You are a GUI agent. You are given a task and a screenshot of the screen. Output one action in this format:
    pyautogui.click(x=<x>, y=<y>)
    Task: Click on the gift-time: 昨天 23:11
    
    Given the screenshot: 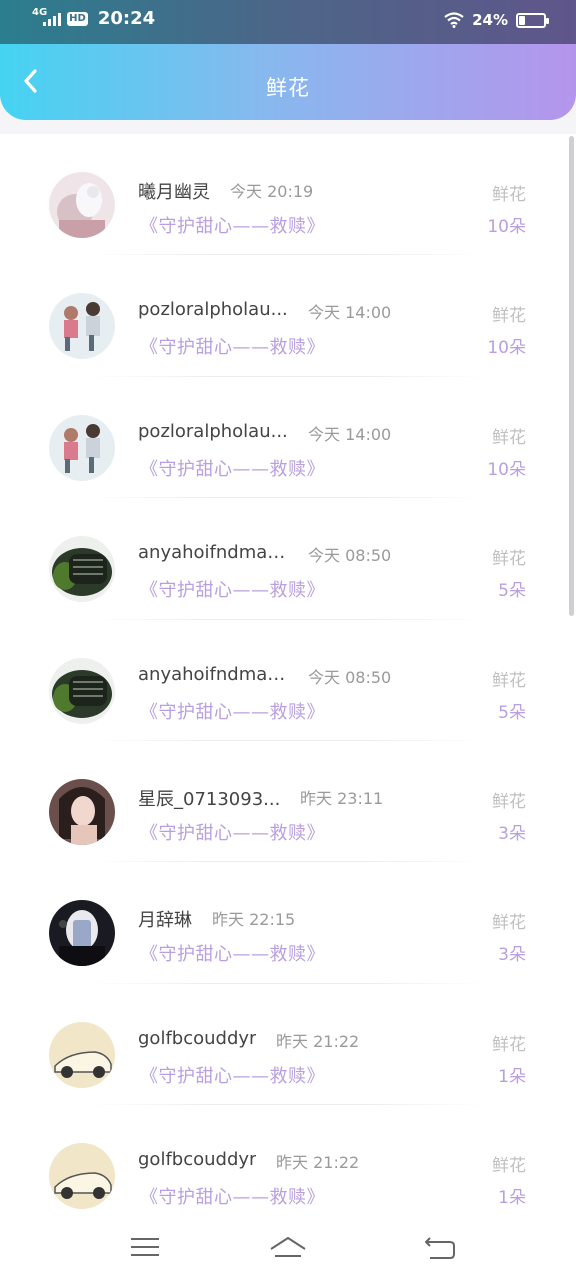 What is the action you would take?
    pyautogui.click(x=342, y=798)
    